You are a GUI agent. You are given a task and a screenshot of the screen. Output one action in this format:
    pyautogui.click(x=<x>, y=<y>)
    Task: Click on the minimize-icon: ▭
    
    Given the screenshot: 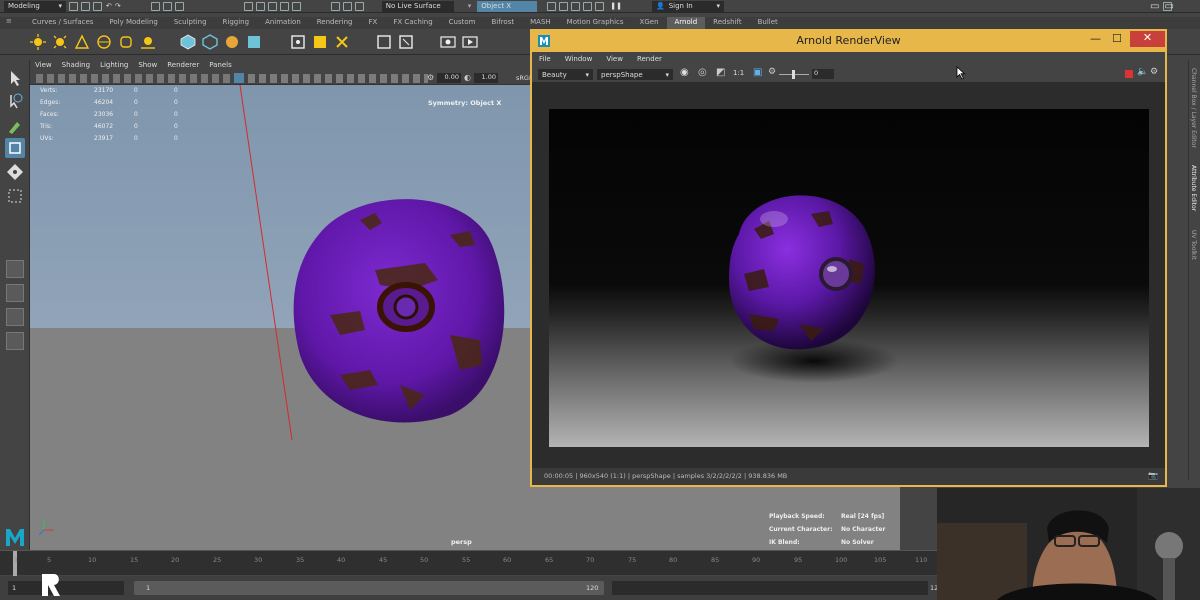 What is the action you would take?
    pyautogui.click(x=1154, y=6)
    